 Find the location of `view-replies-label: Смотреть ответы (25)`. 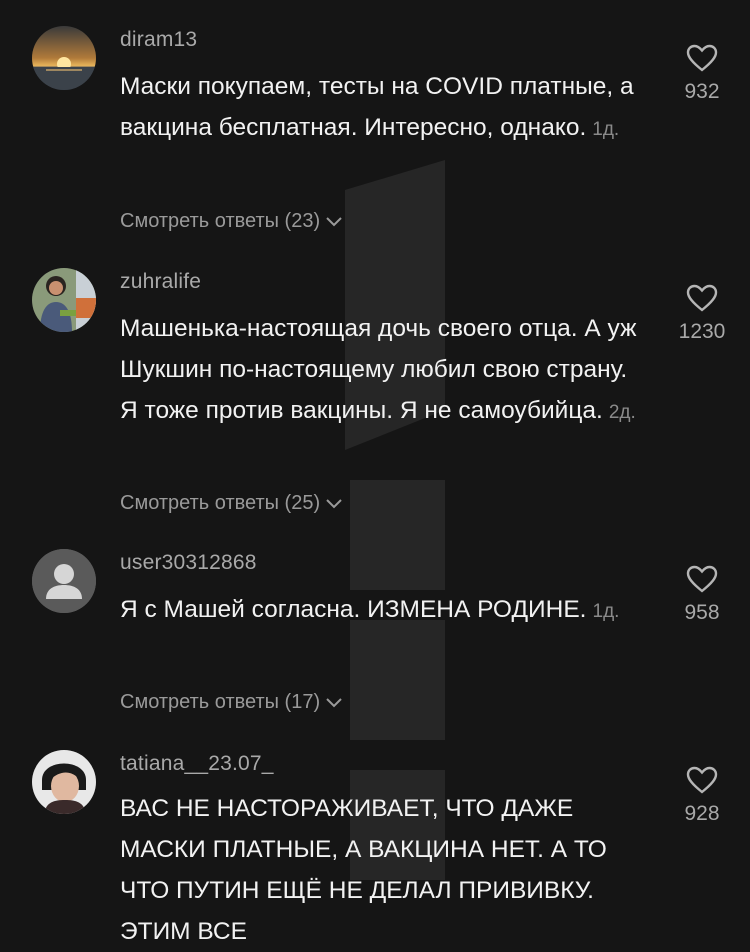

view-replies-label: Смотреть ответы (25) is located at coordinates (220, 503).